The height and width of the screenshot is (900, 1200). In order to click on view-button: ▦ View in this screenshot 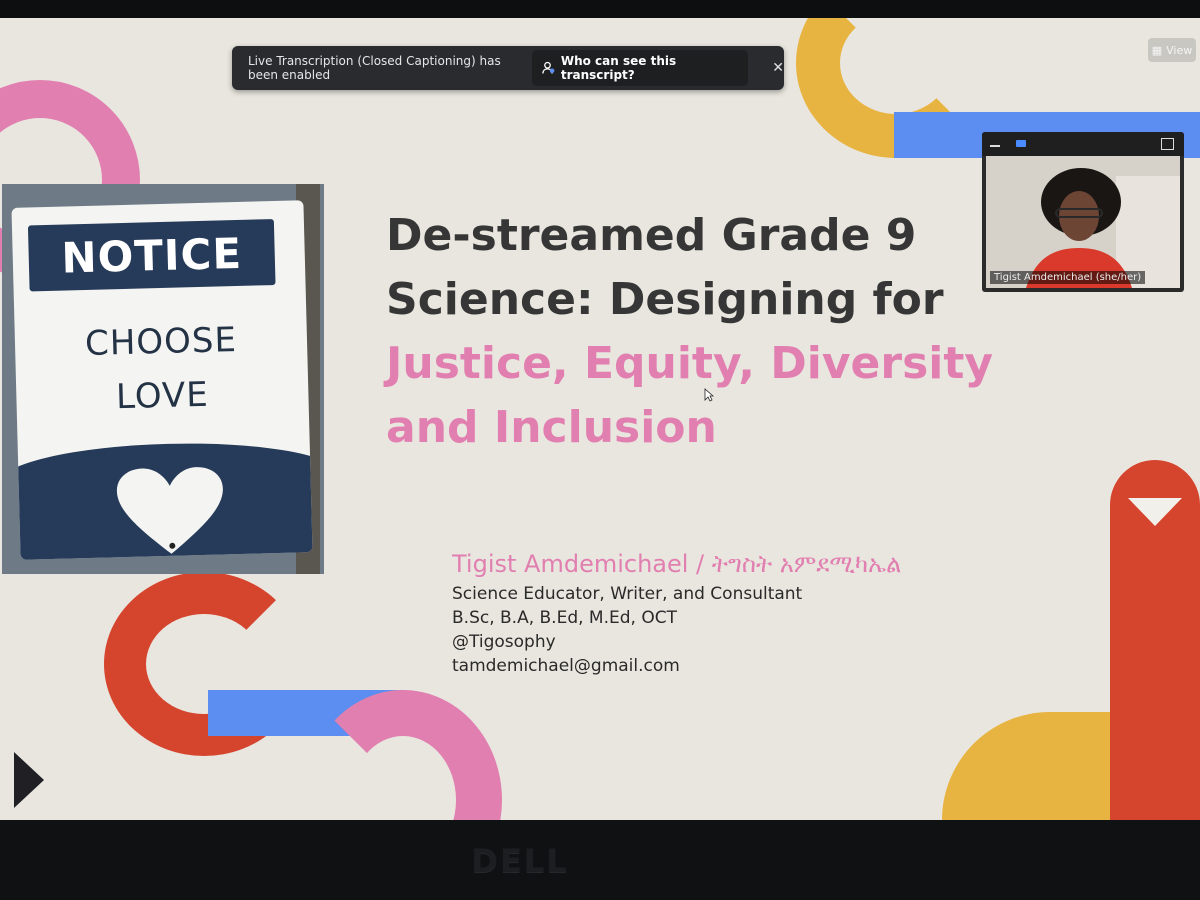, I will do `click(1172, 50)`.